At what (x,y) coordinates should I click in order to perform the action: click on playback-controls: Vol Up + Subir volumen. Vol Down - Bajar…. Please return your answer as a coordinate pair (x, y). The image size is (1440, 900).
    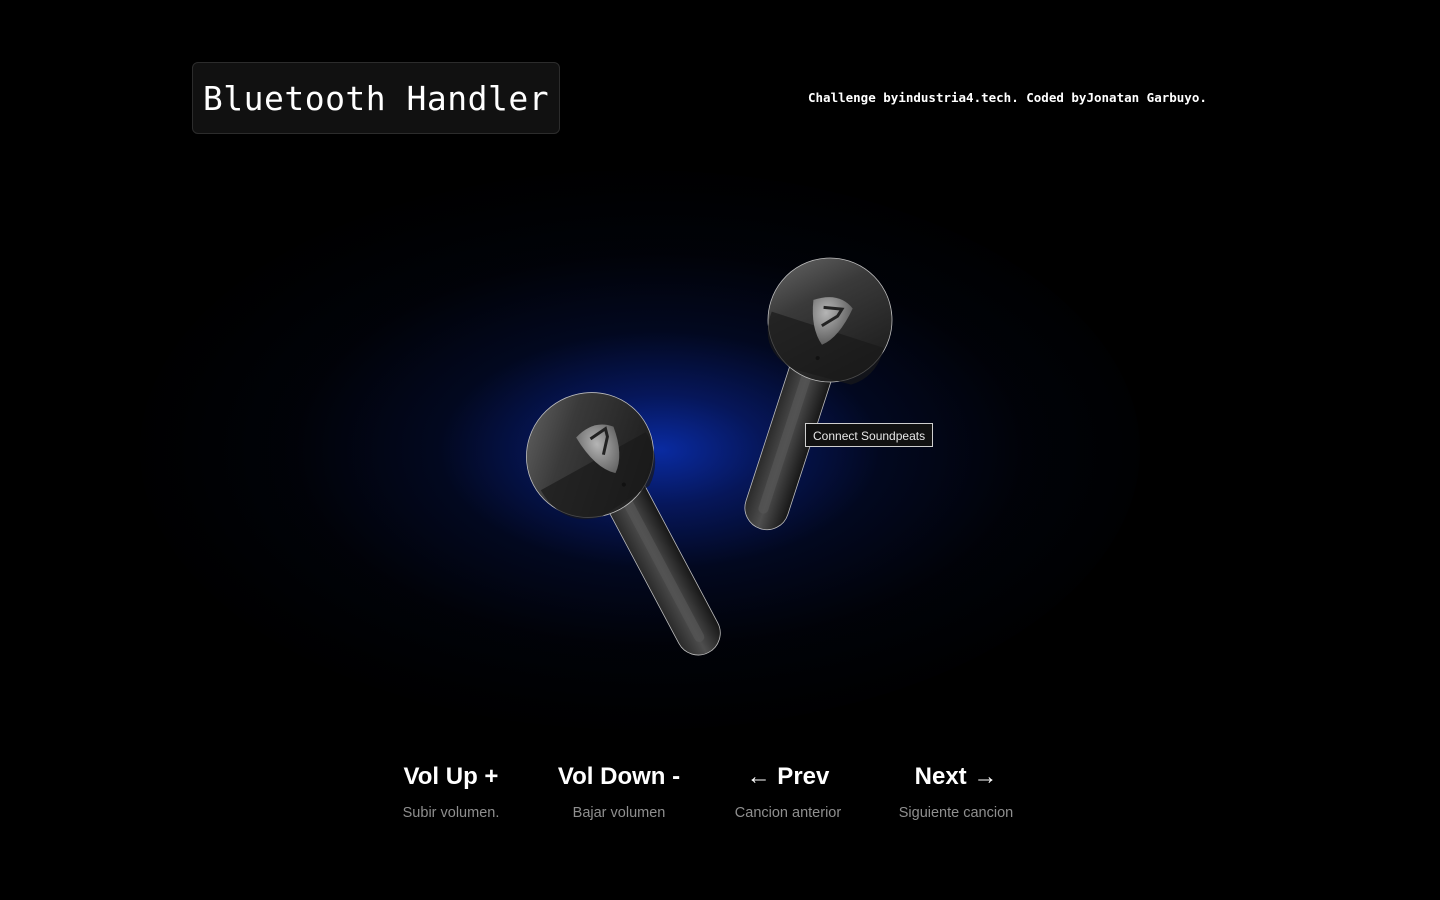
    Looking at the image, I should click on (706, 800).